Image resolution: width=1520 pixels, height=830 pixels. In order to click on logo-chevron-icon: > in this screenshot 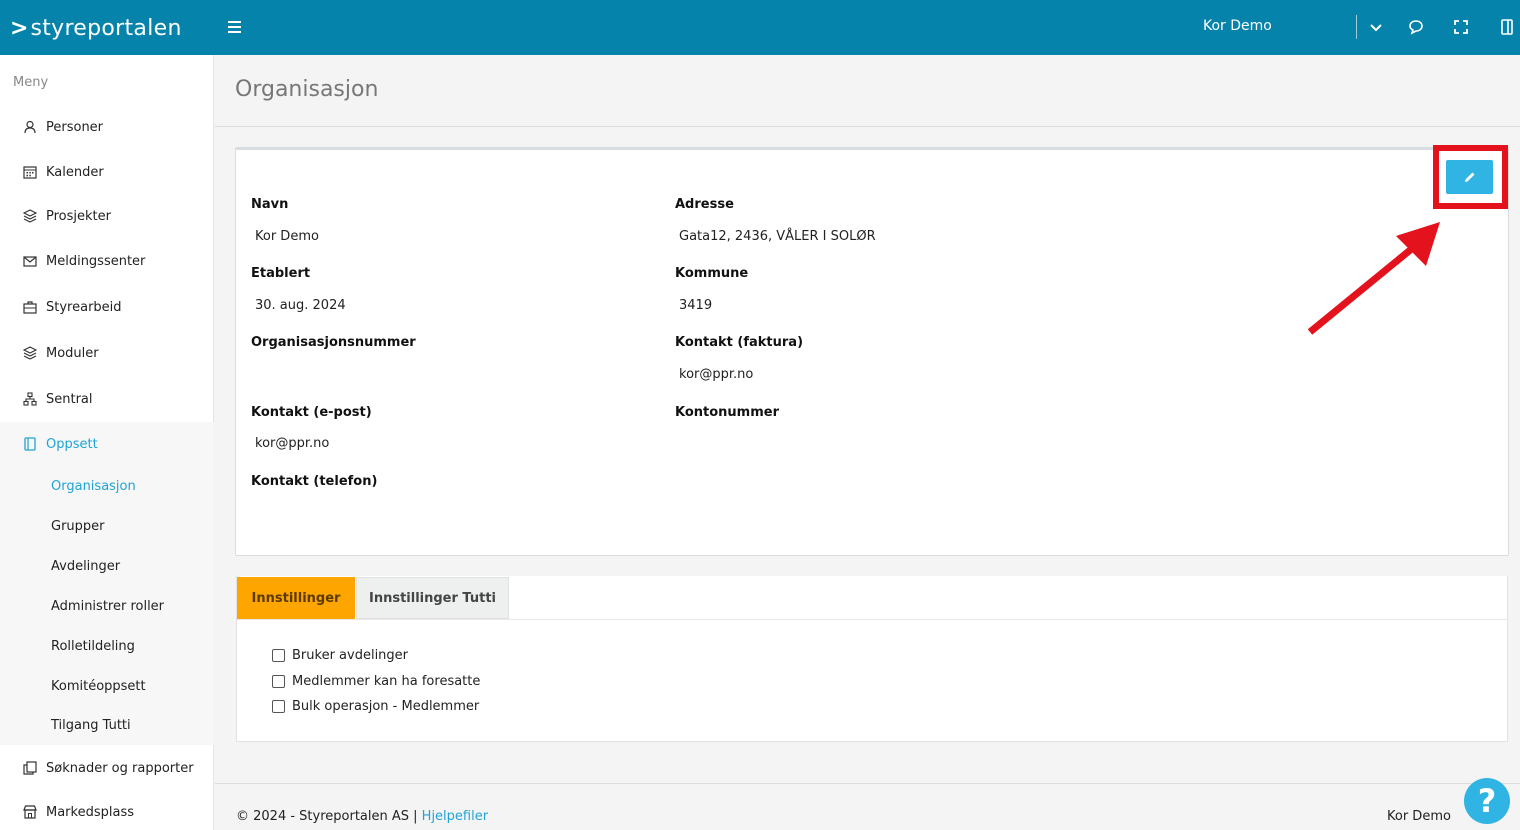, I will do `click(19, 28)`.